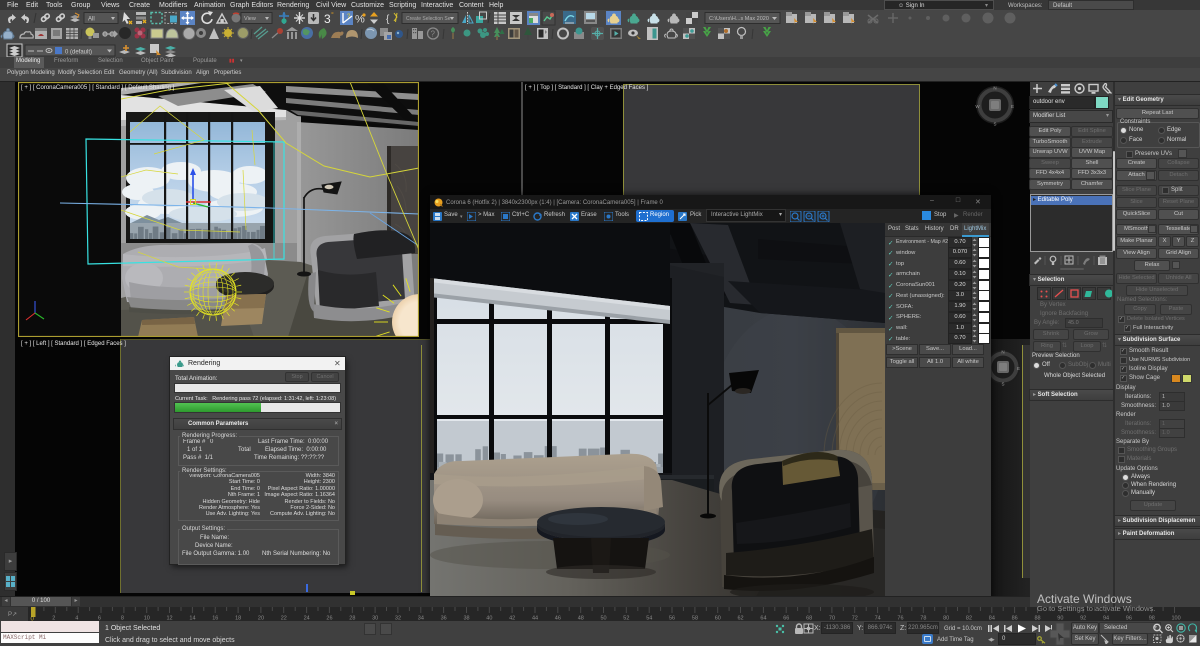  What do you see at coordinates (91, 20) in the screenshot?
I see `svg-text: All` at bounding box center [91, 20].